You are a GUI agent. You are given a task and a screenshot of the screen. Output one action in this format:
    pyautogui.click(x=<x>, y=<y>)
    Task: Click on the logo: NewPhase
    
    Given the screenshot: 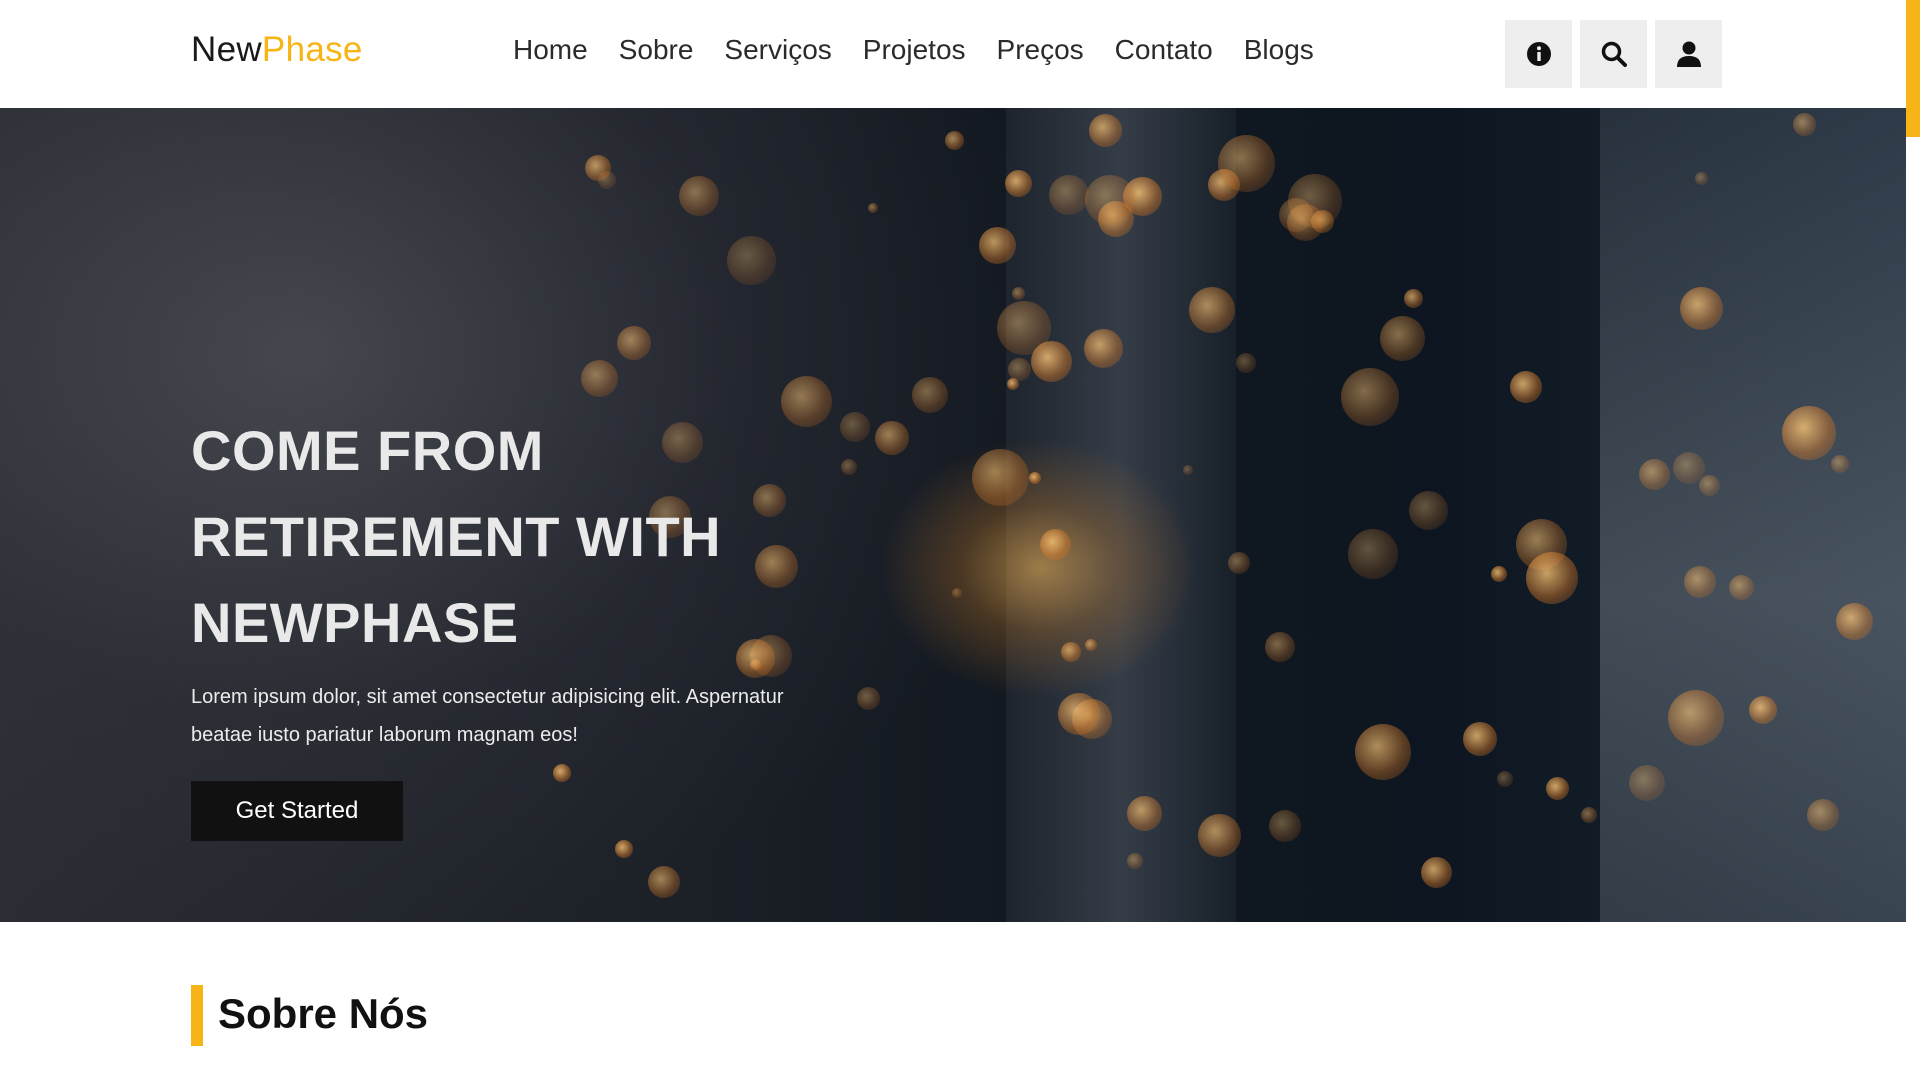 What is the action you would take?
    pyautogui.click(x=277, y=50)
    